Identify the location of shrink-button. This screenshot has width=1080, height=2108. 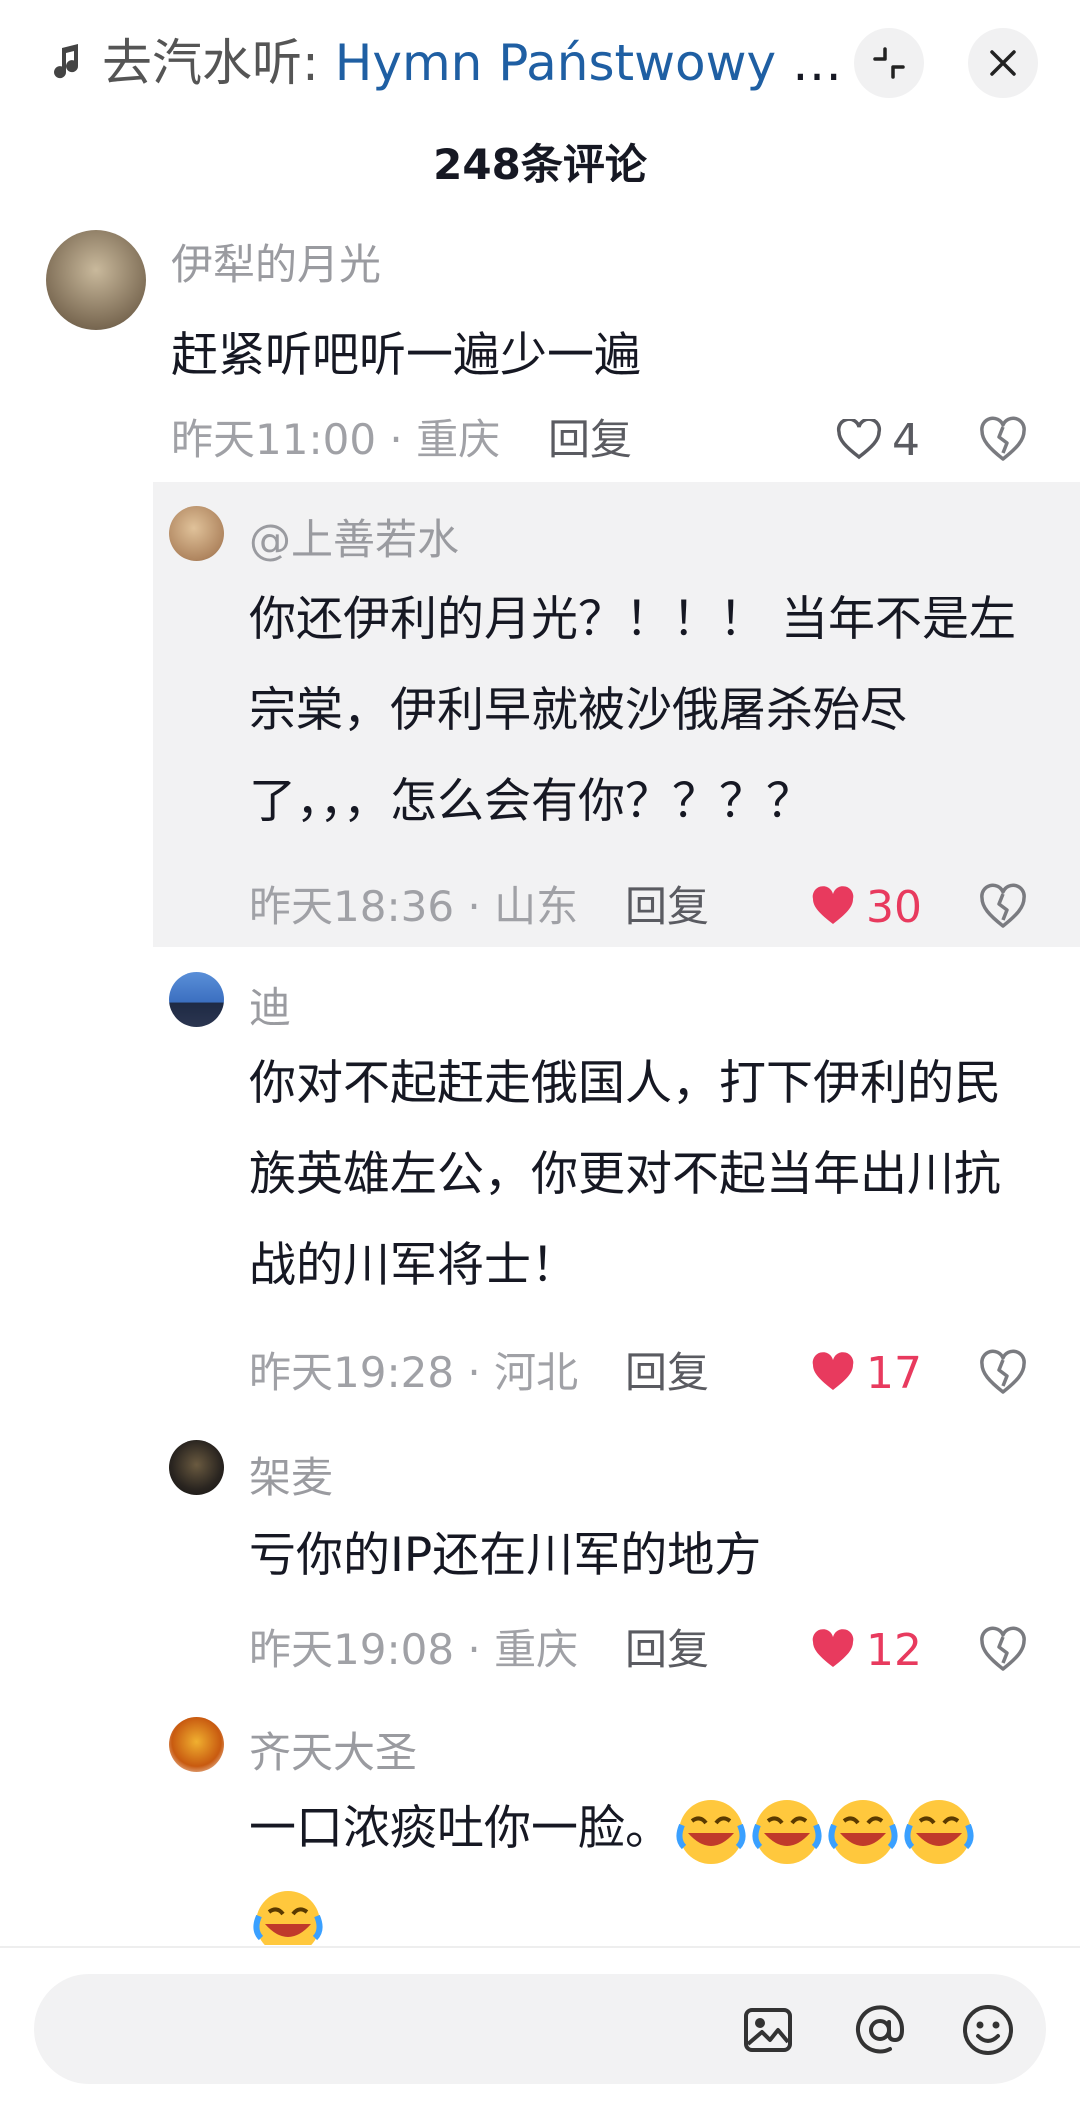
(889, 63).